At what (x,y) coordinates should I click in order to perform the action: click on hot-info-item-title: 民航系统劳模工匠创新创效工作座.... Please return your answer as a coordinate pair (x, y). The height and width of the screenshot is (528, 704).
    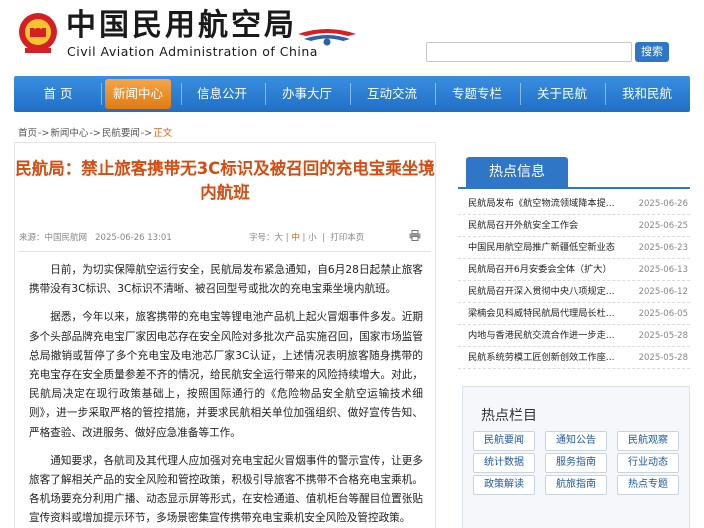
    Looking at the image, I should click on (548, 358).